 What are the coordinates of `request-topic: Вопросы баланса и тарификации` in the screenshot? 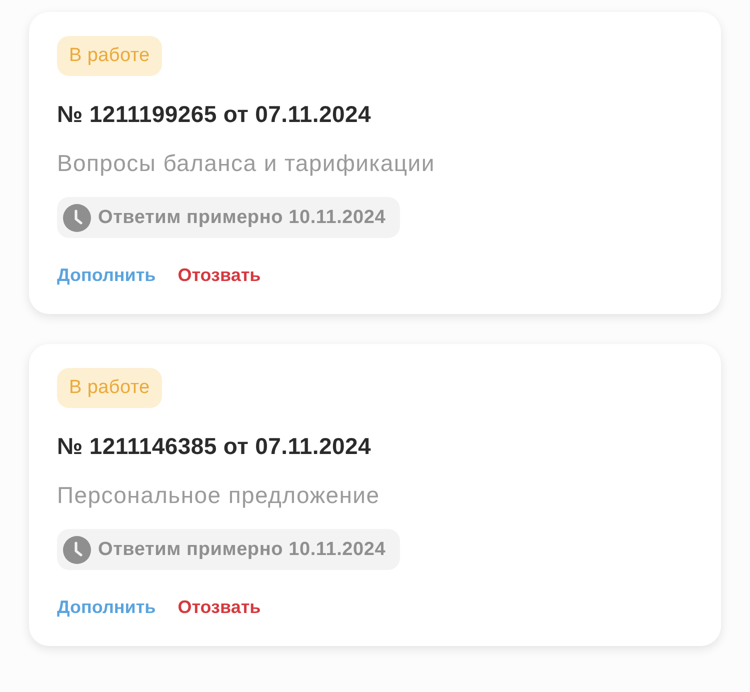 It's located at (246, 163).